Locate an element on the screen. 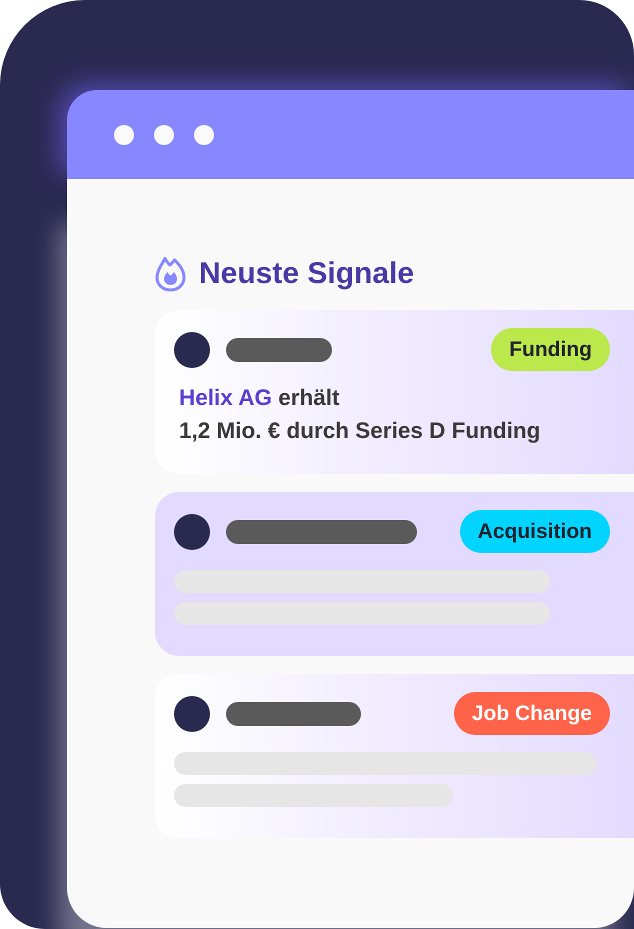 Image resolution: width=634 pixels, height=929 pixels. signal-card: Acquisition is located at coordinates (394, 574).